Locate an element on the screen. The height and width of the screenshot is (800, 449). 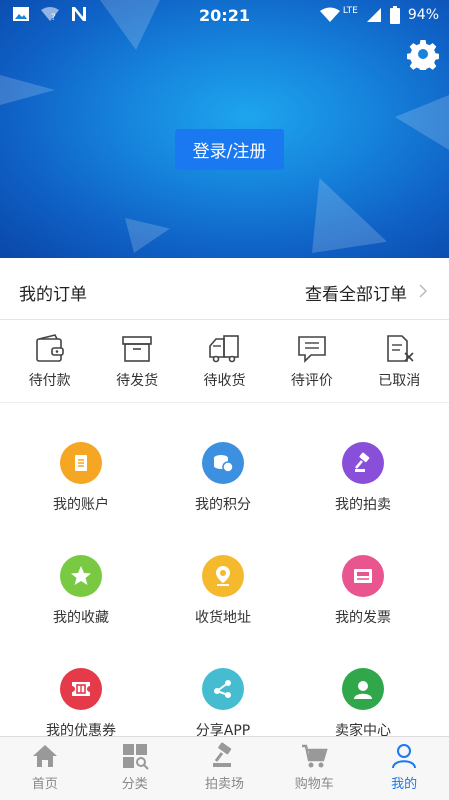
tab-category: 分类 is located at coordinates (135, 768).